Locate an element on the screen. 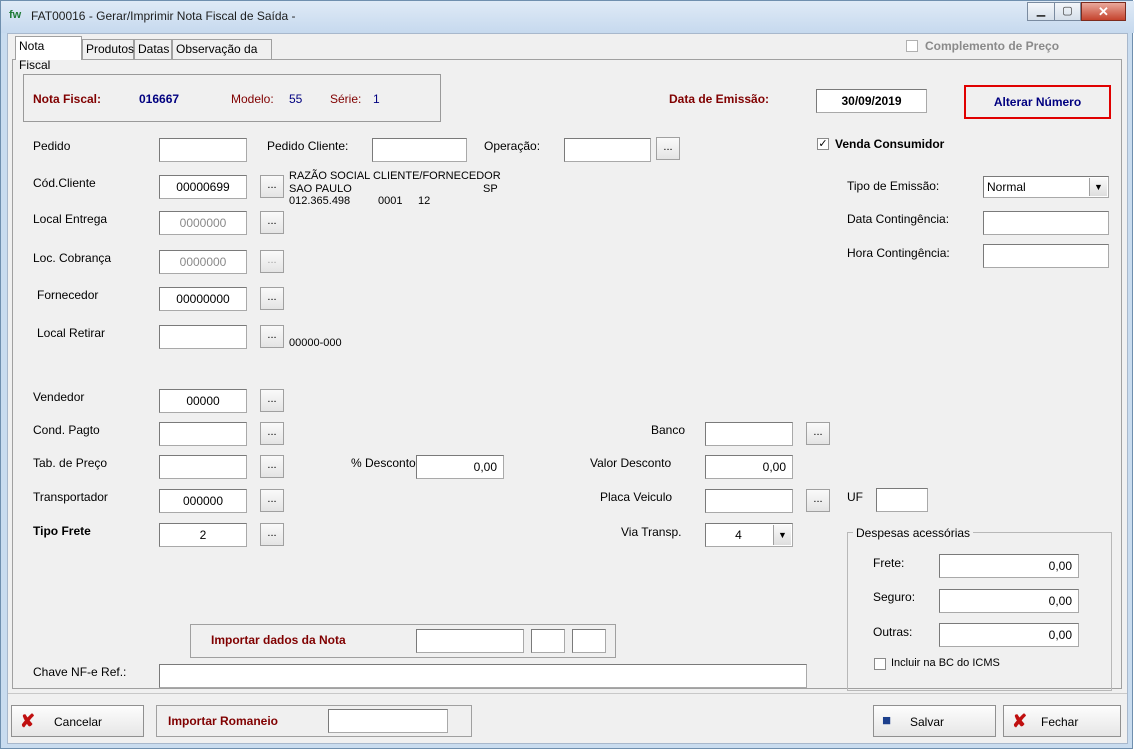  nf-number: 016667 is located at coordinates (159, 99).